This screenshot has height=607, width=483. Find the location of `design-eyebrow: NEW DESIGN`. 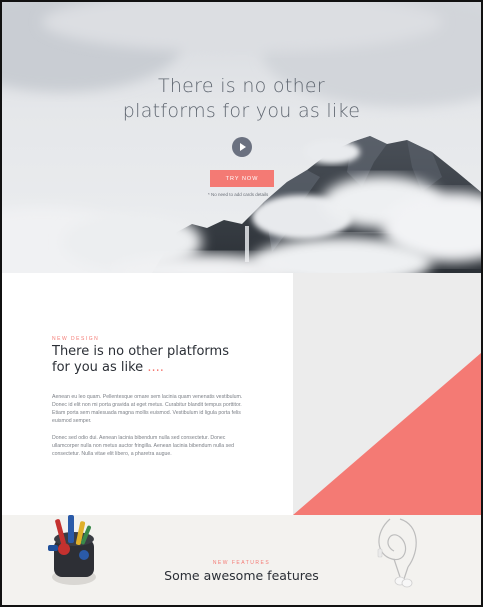

design-eyebrow: NEW DESIGN is located at coordinates (76, 339).